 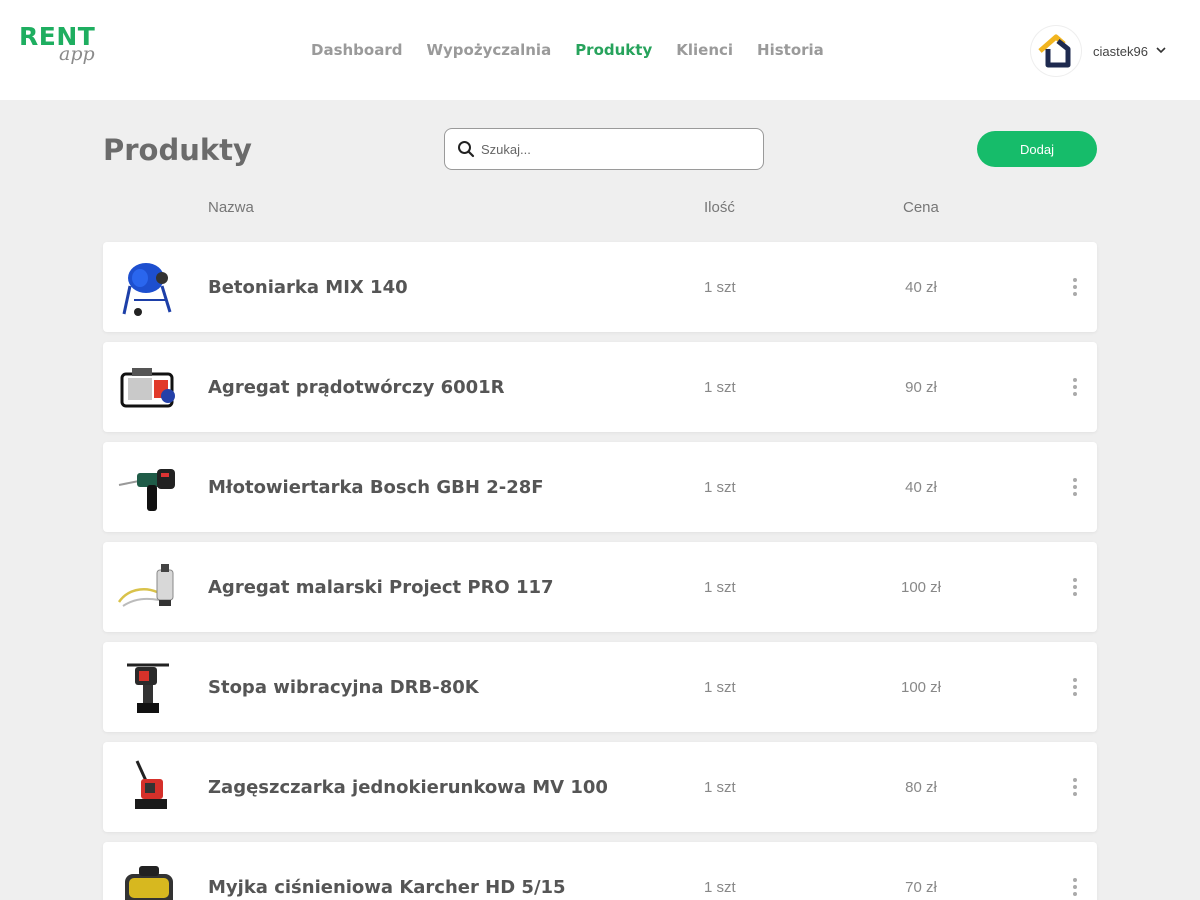 I want to click on product-name: Stopa wibracyjna DRB-80K, so click(x=343, y=688).